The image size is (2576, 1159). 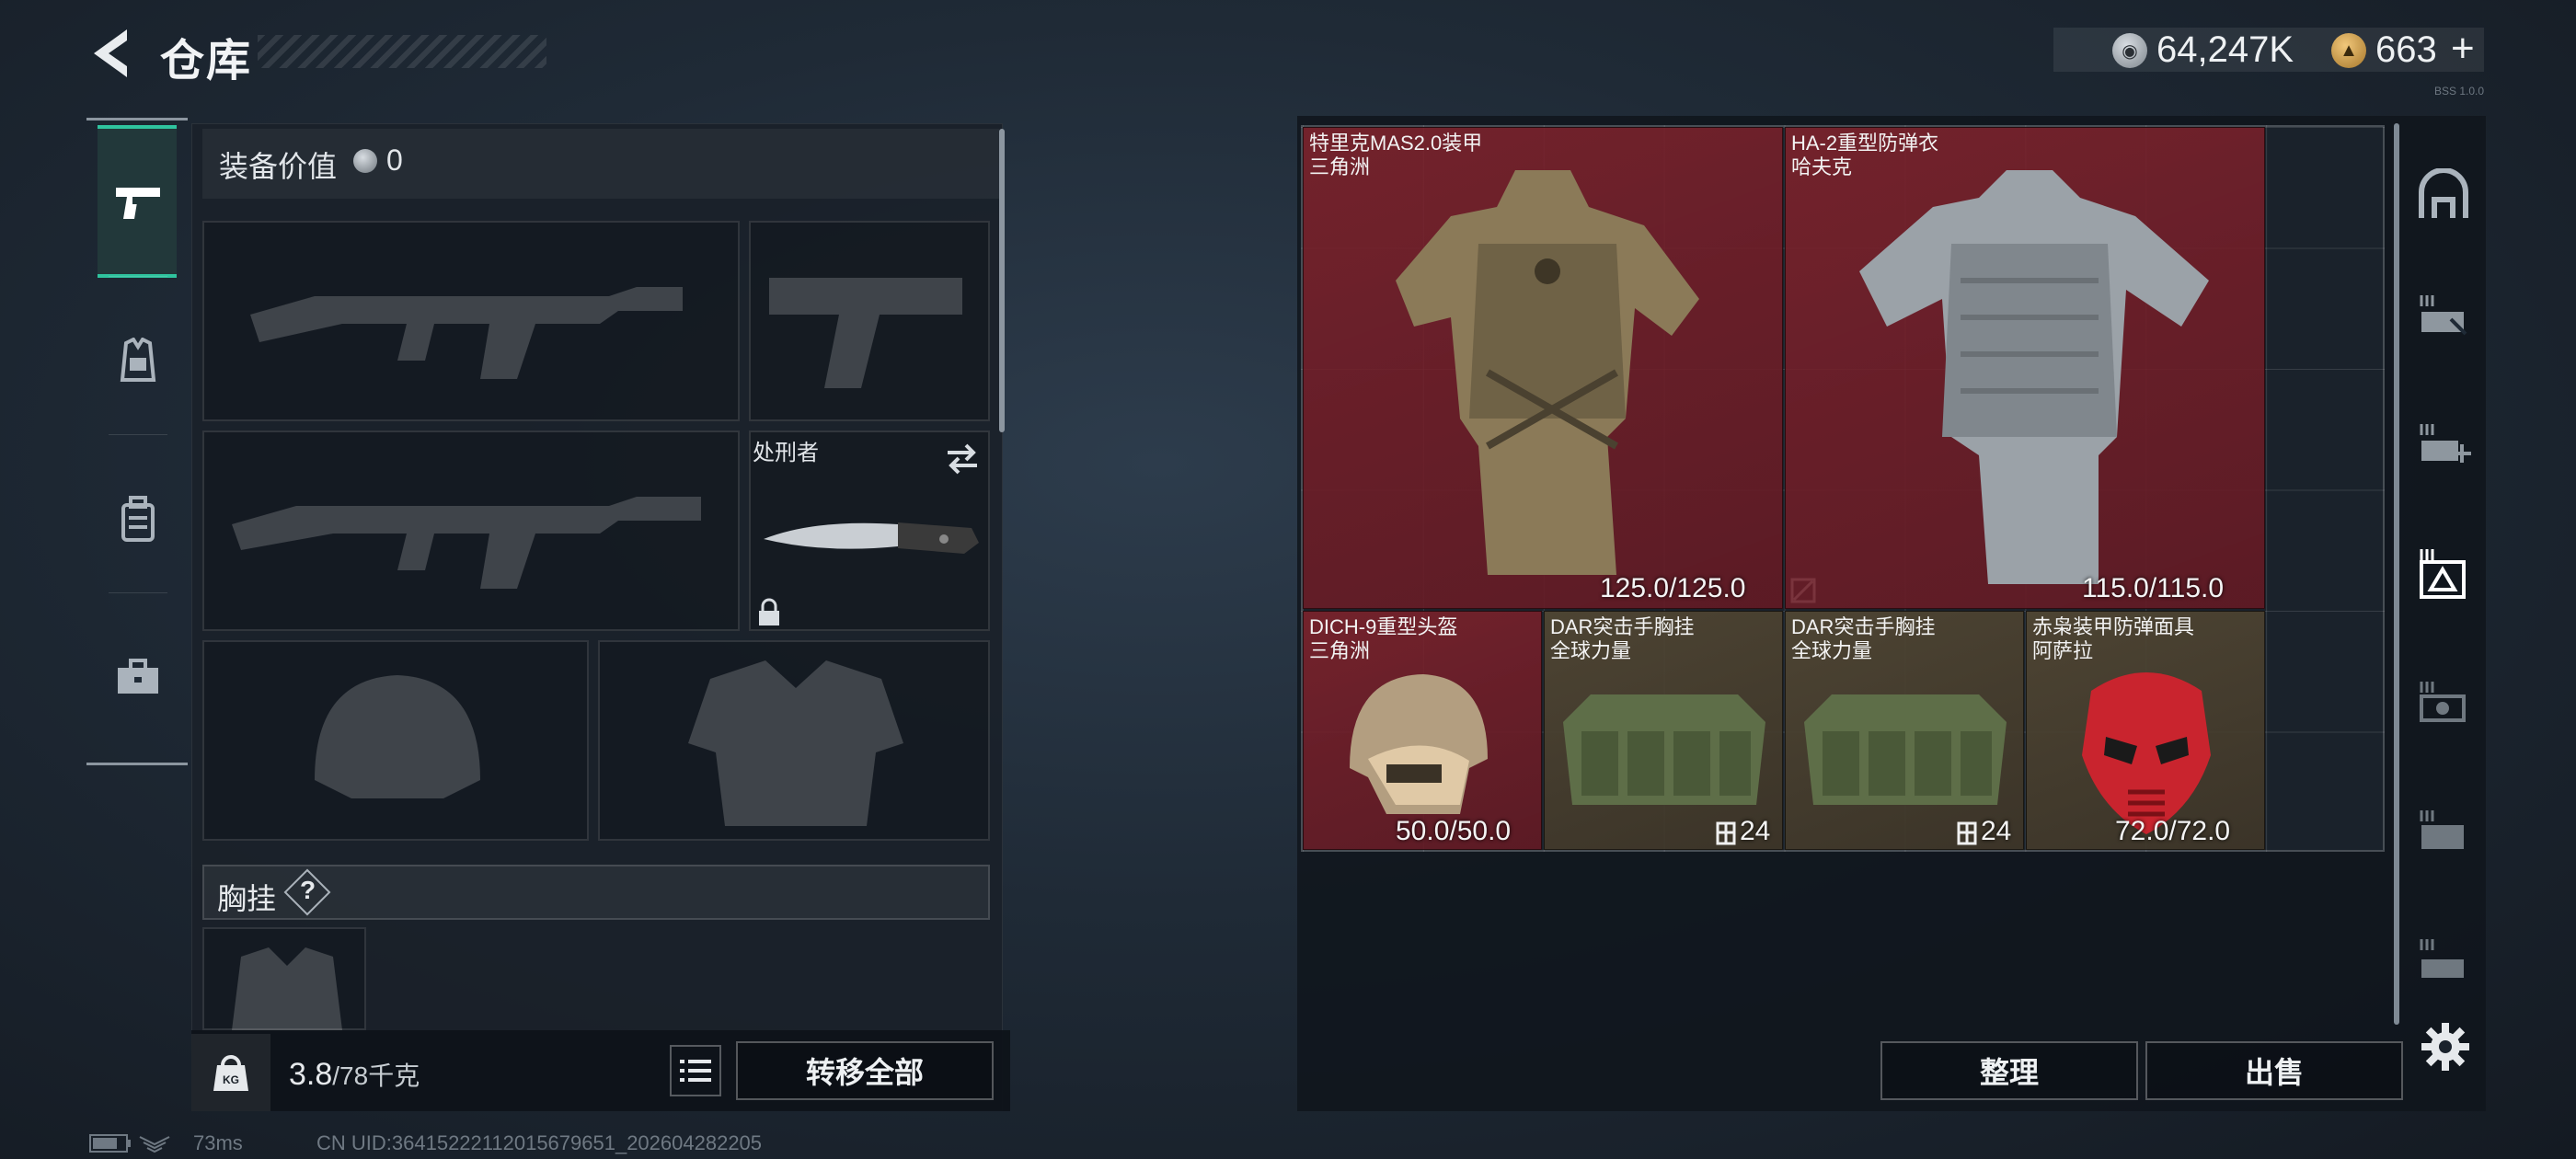 I want to click on item-durability: 50.0/50.0, so click(x=1454, y=831).